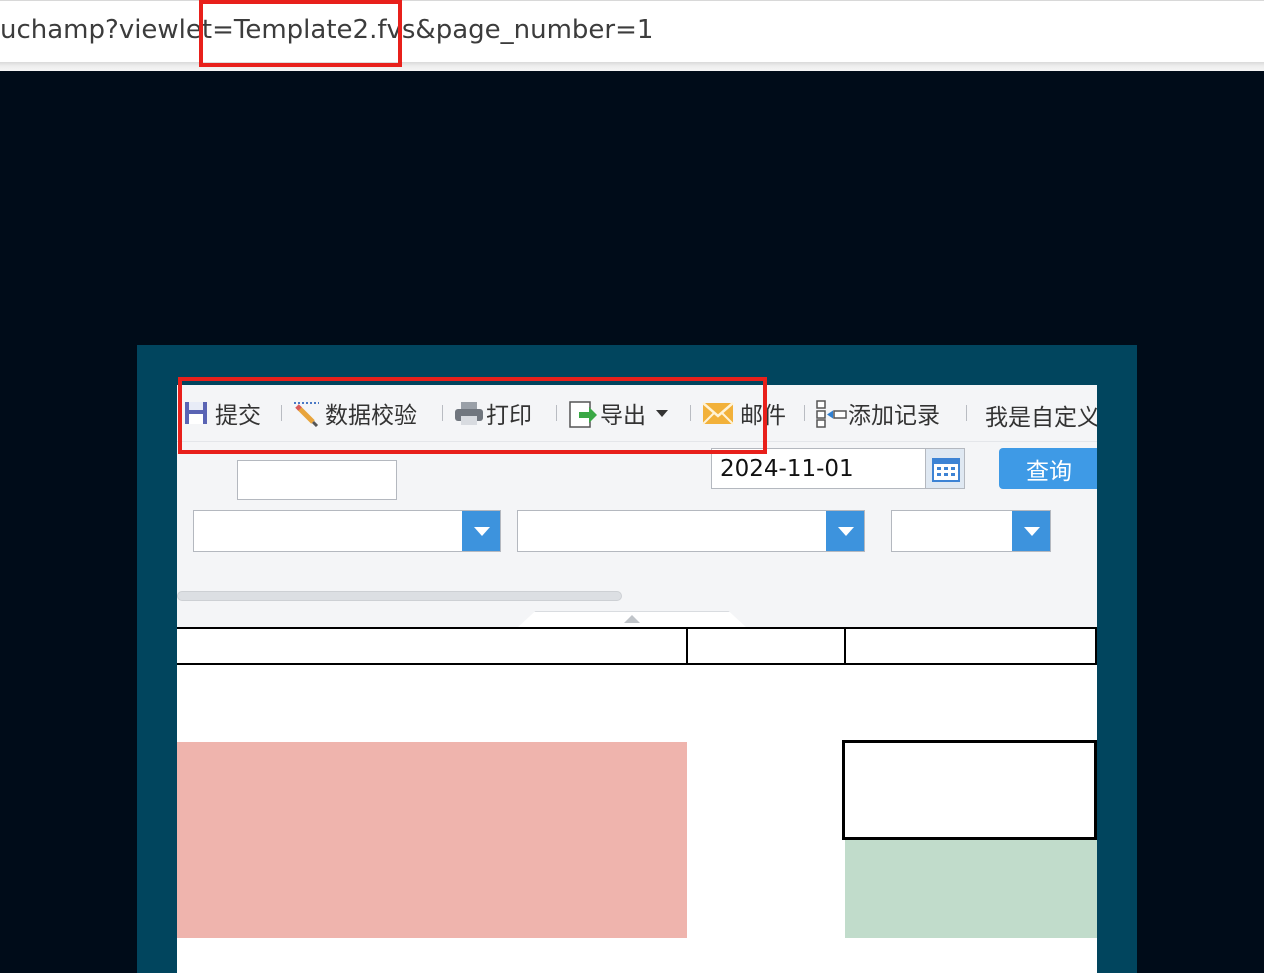 The width and height of the screenshot is (1264, 973). What do you see at coordinates (399, 596) in the screenshot?
I see `horizontal-scrollbar` at bounding box center [399, 596].